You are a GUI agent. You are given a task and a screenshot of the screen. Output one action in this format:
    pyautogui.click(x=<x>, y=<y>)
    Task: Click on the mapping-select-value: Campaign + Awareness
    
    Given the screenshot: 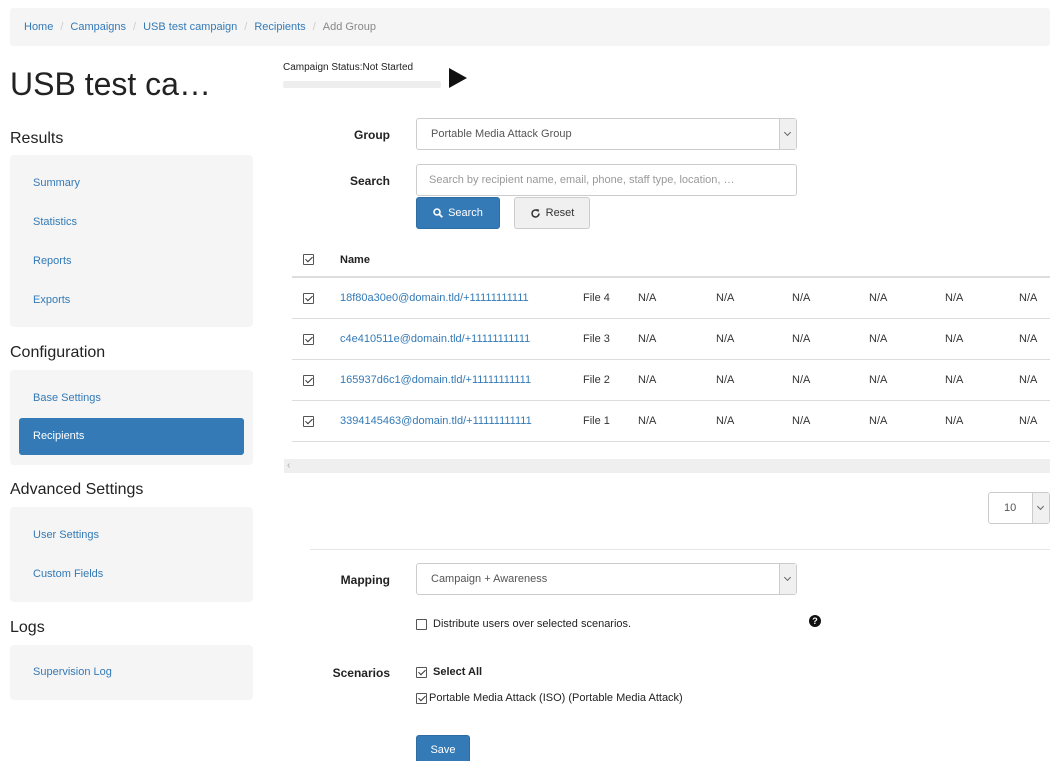 What is the action you would take?
    pyautogui.click(x=489, y=579)
    